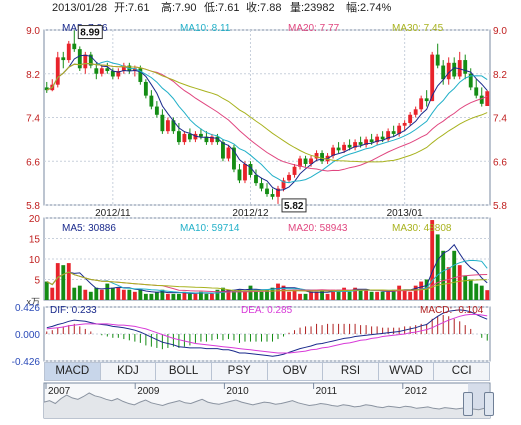  Describe the element at coordinates (89, 228) in the screenshot. I see `volume-legend-ma5: MA5: 30886` at that location.